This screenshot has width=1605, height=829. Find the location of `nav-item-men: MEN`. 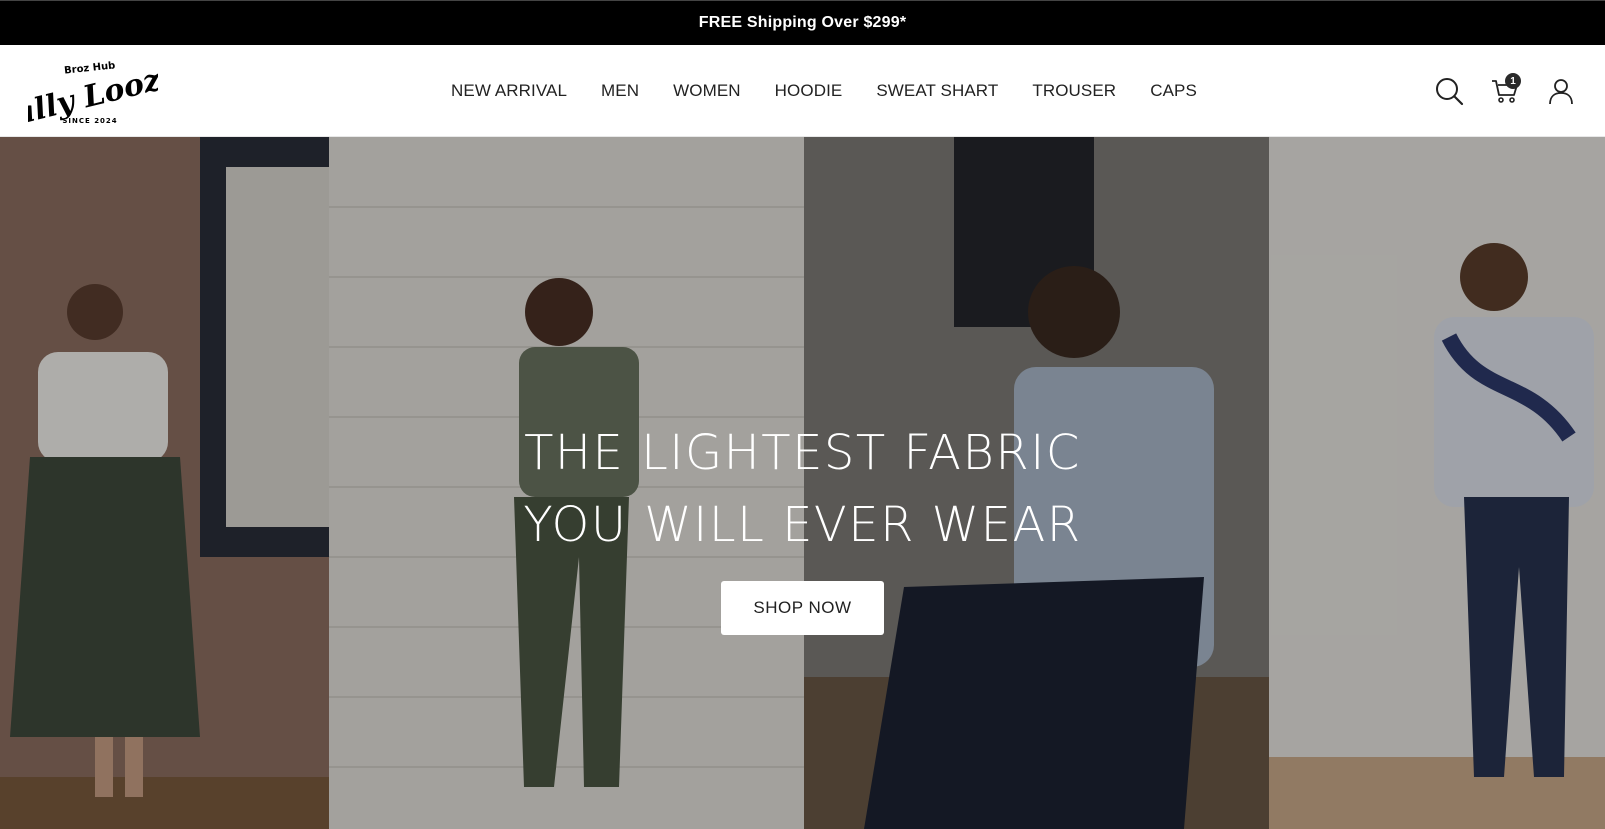

nav-item-men: MEN is located at coordinates (620, 91).